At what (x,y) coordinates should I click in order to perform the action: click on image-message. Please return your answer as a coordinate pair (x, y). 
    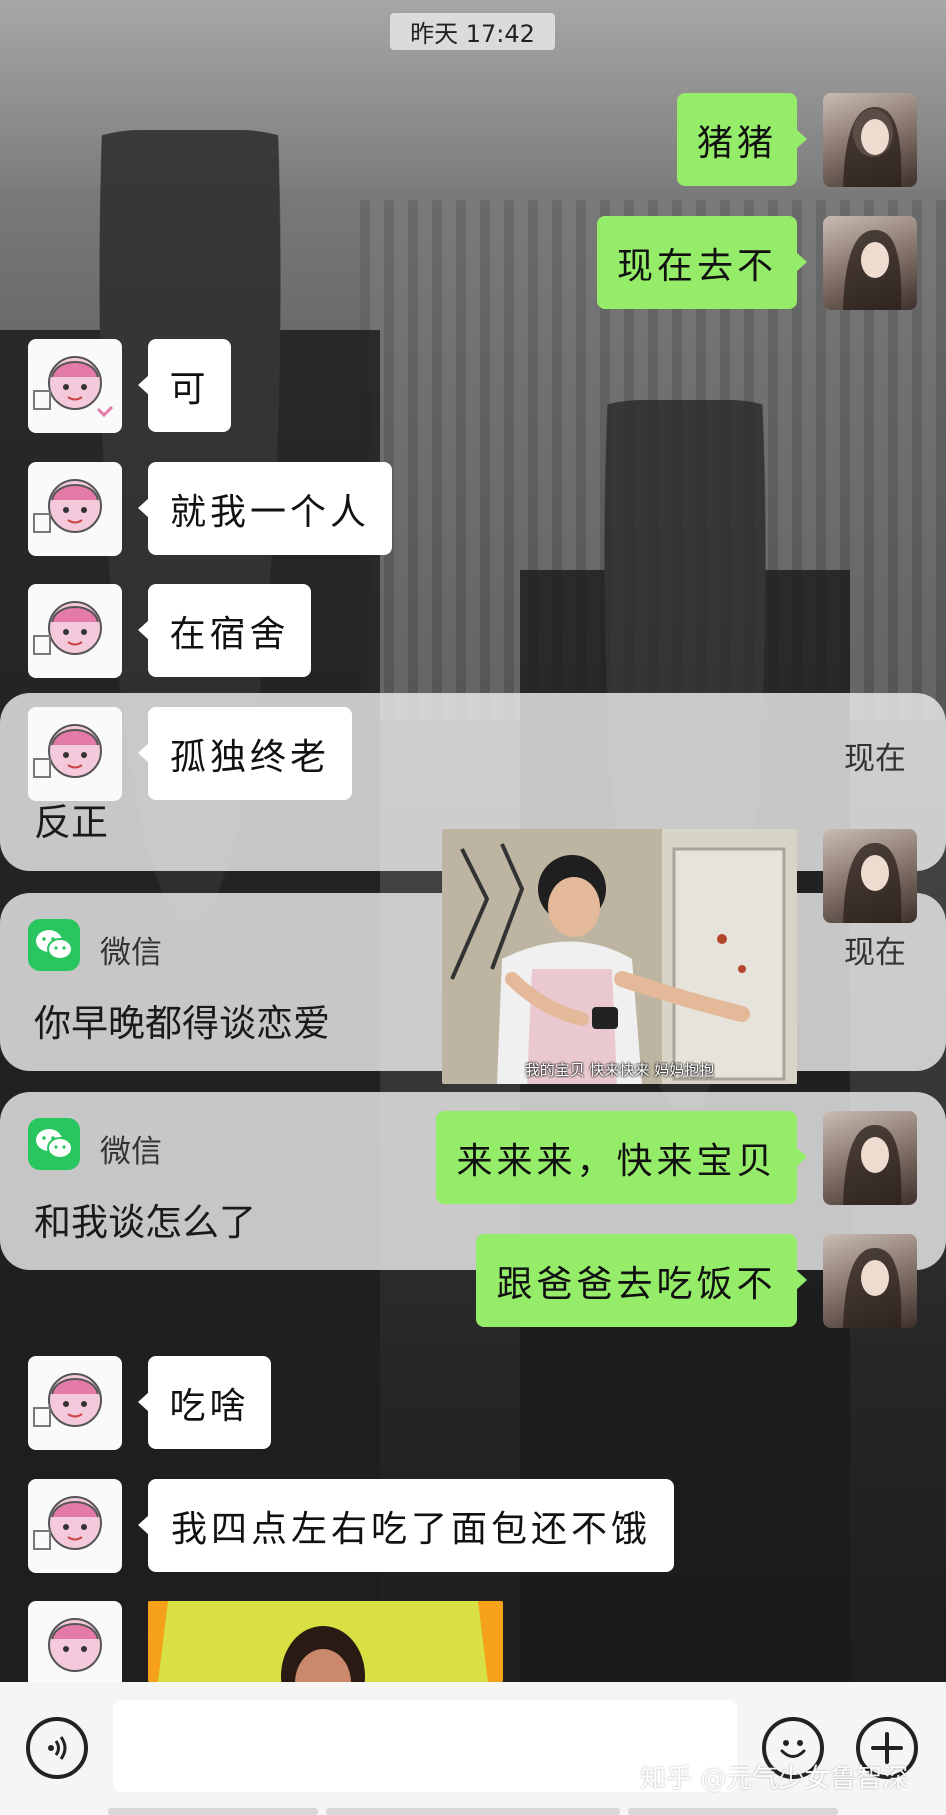
    Looking at the image, I should click on (325, 1641).